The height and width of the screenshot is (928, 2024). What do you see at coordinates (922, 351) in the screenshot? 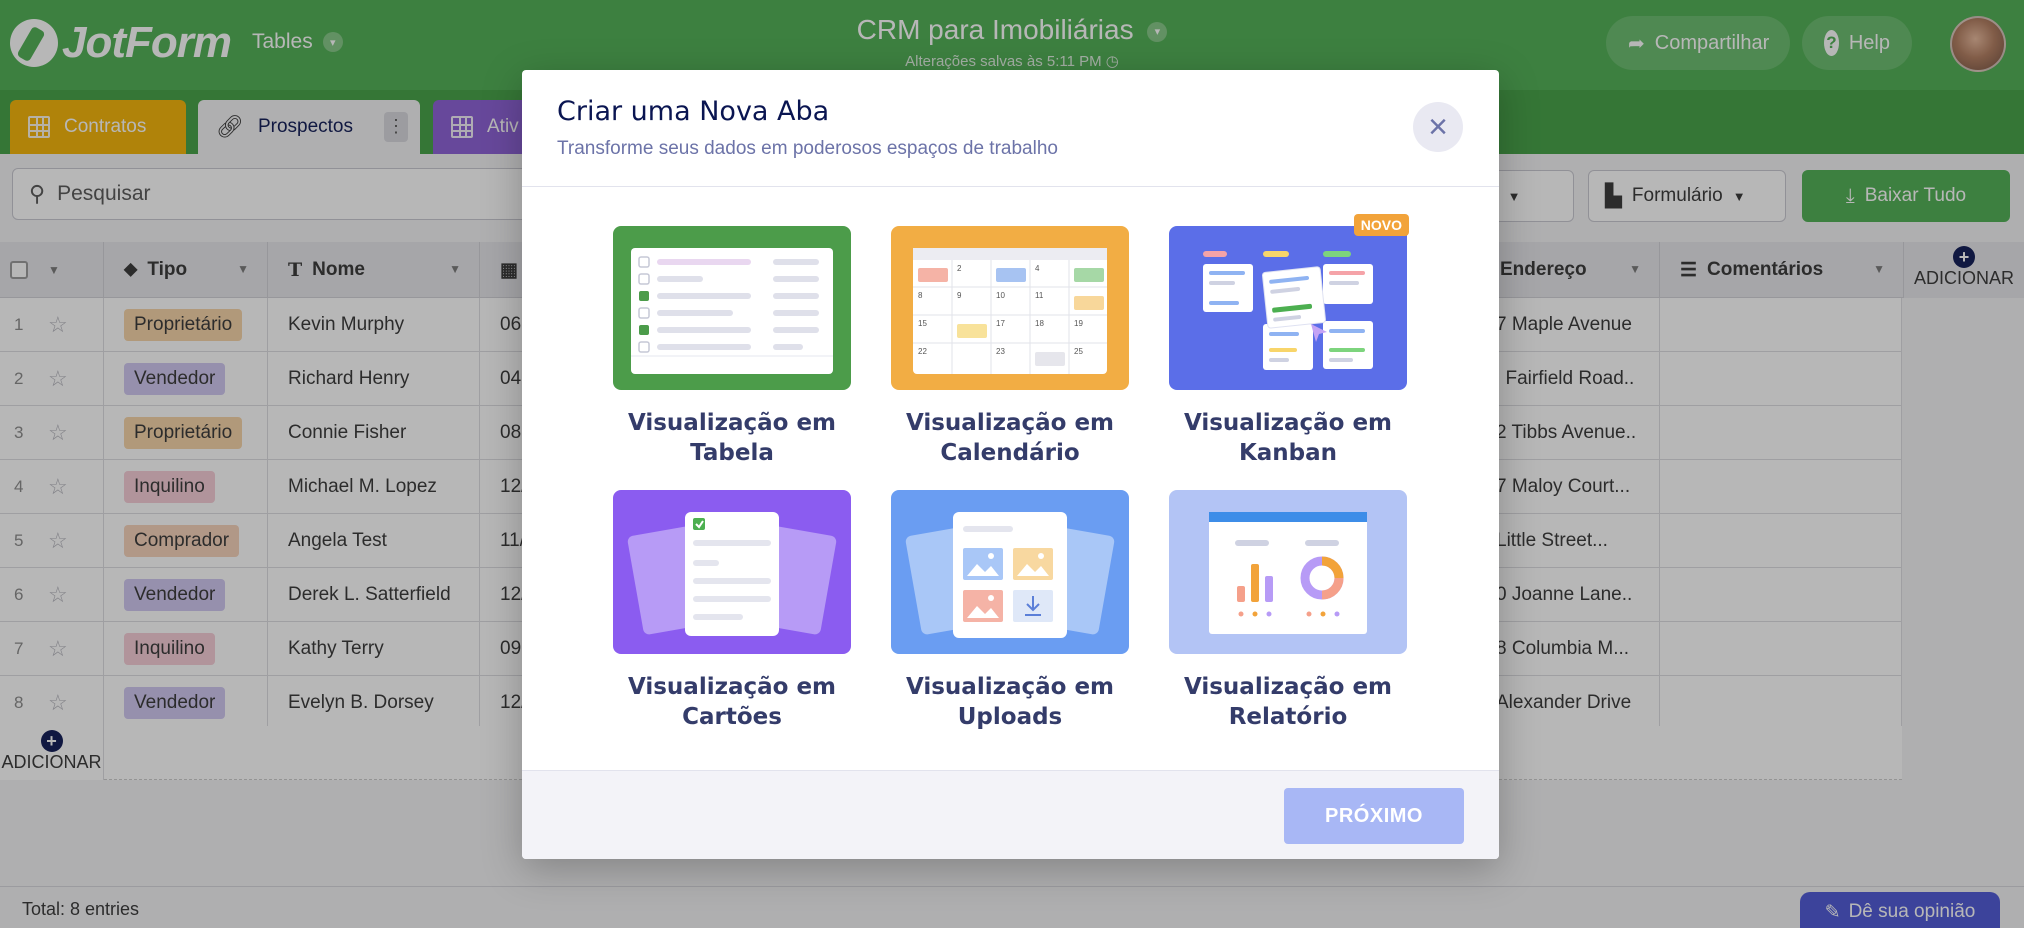
I see `calendar-day: 22` at bounding box center [922, 351].